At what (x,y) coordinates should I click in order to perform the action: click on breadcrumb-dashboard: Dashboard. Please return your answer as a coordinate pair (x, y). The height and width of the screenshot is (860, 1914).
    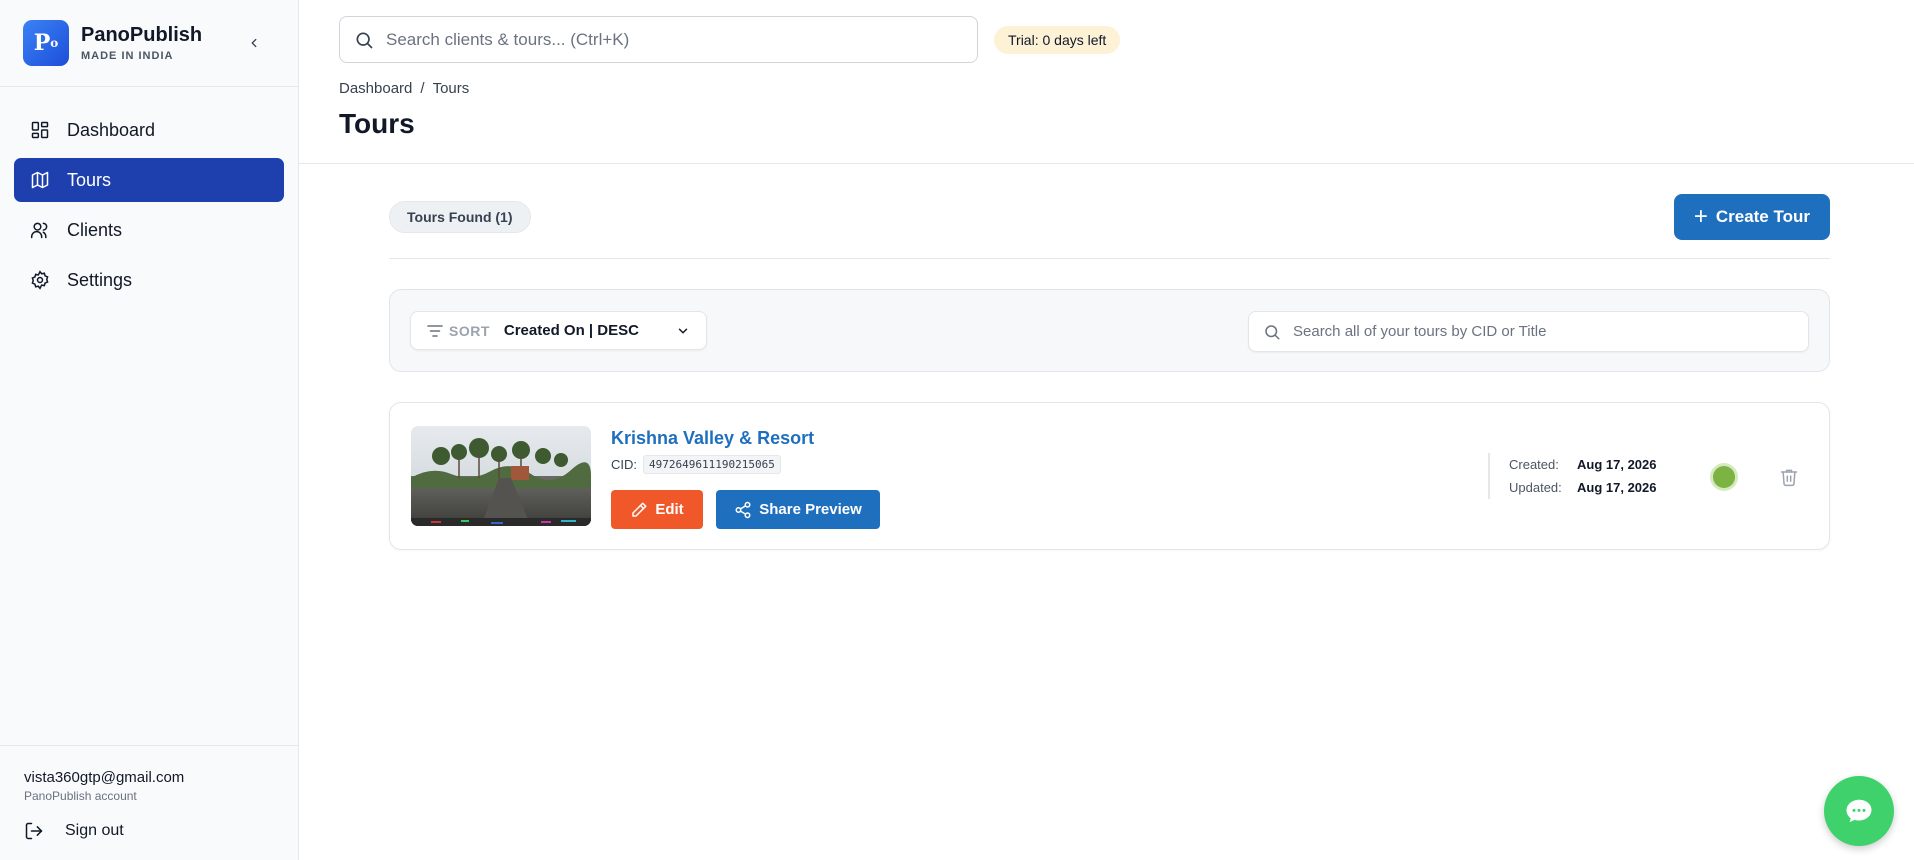
    Looking at the image, I should click on (375, 88).